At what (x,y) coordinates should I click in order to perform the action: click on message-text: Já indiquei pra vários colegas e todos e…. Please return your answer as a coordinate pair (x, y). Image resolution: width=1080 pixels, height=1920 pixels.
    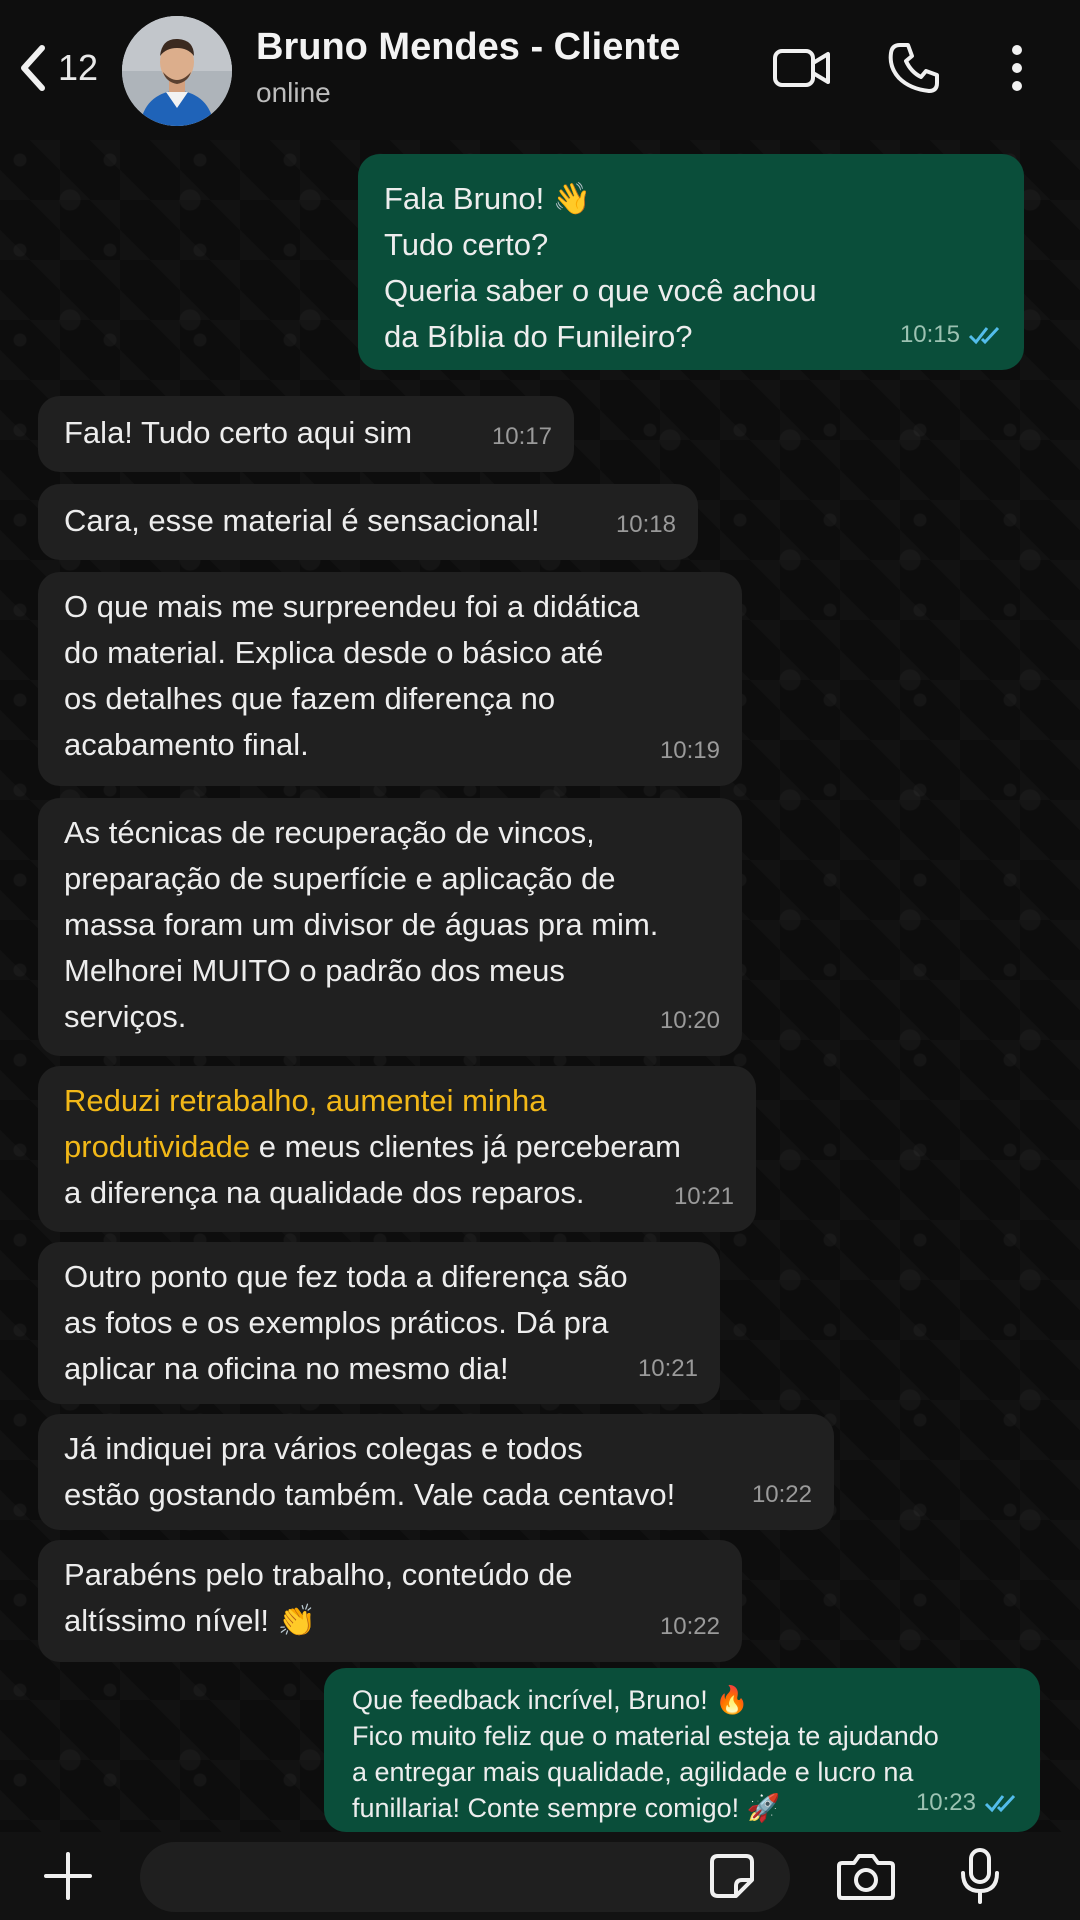
    Looking at the image, I should click on (370, 1471).